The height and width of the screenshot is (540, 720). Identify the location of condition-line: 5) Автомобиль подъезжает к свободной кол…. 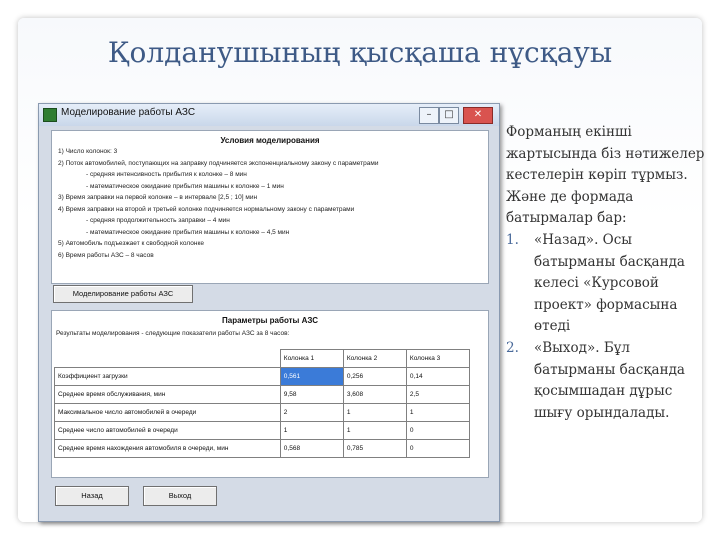
(131, 243).